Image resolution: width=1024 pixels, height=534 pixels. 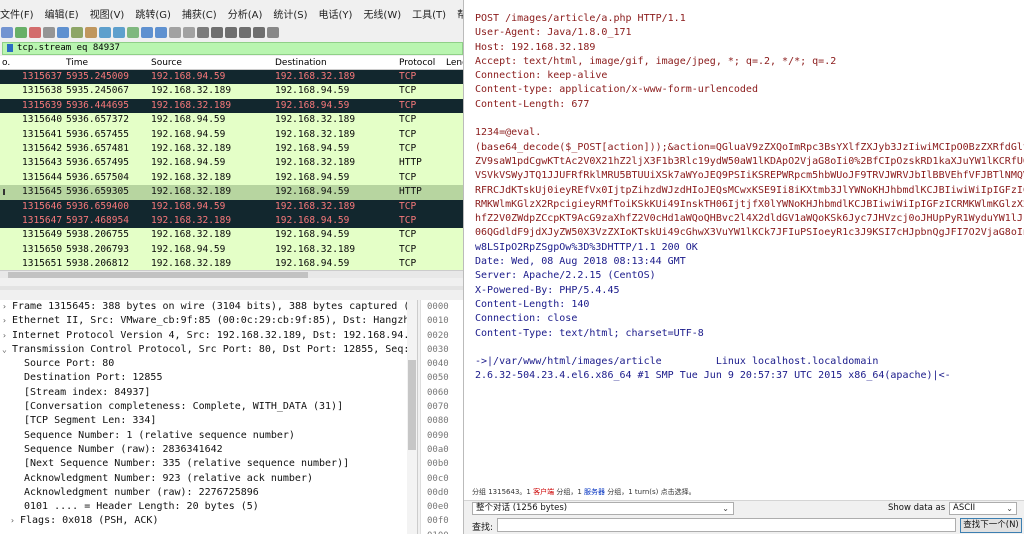 I want to click on detail-row: [TCP Segment Len: 334], so click(x=208, y=421).